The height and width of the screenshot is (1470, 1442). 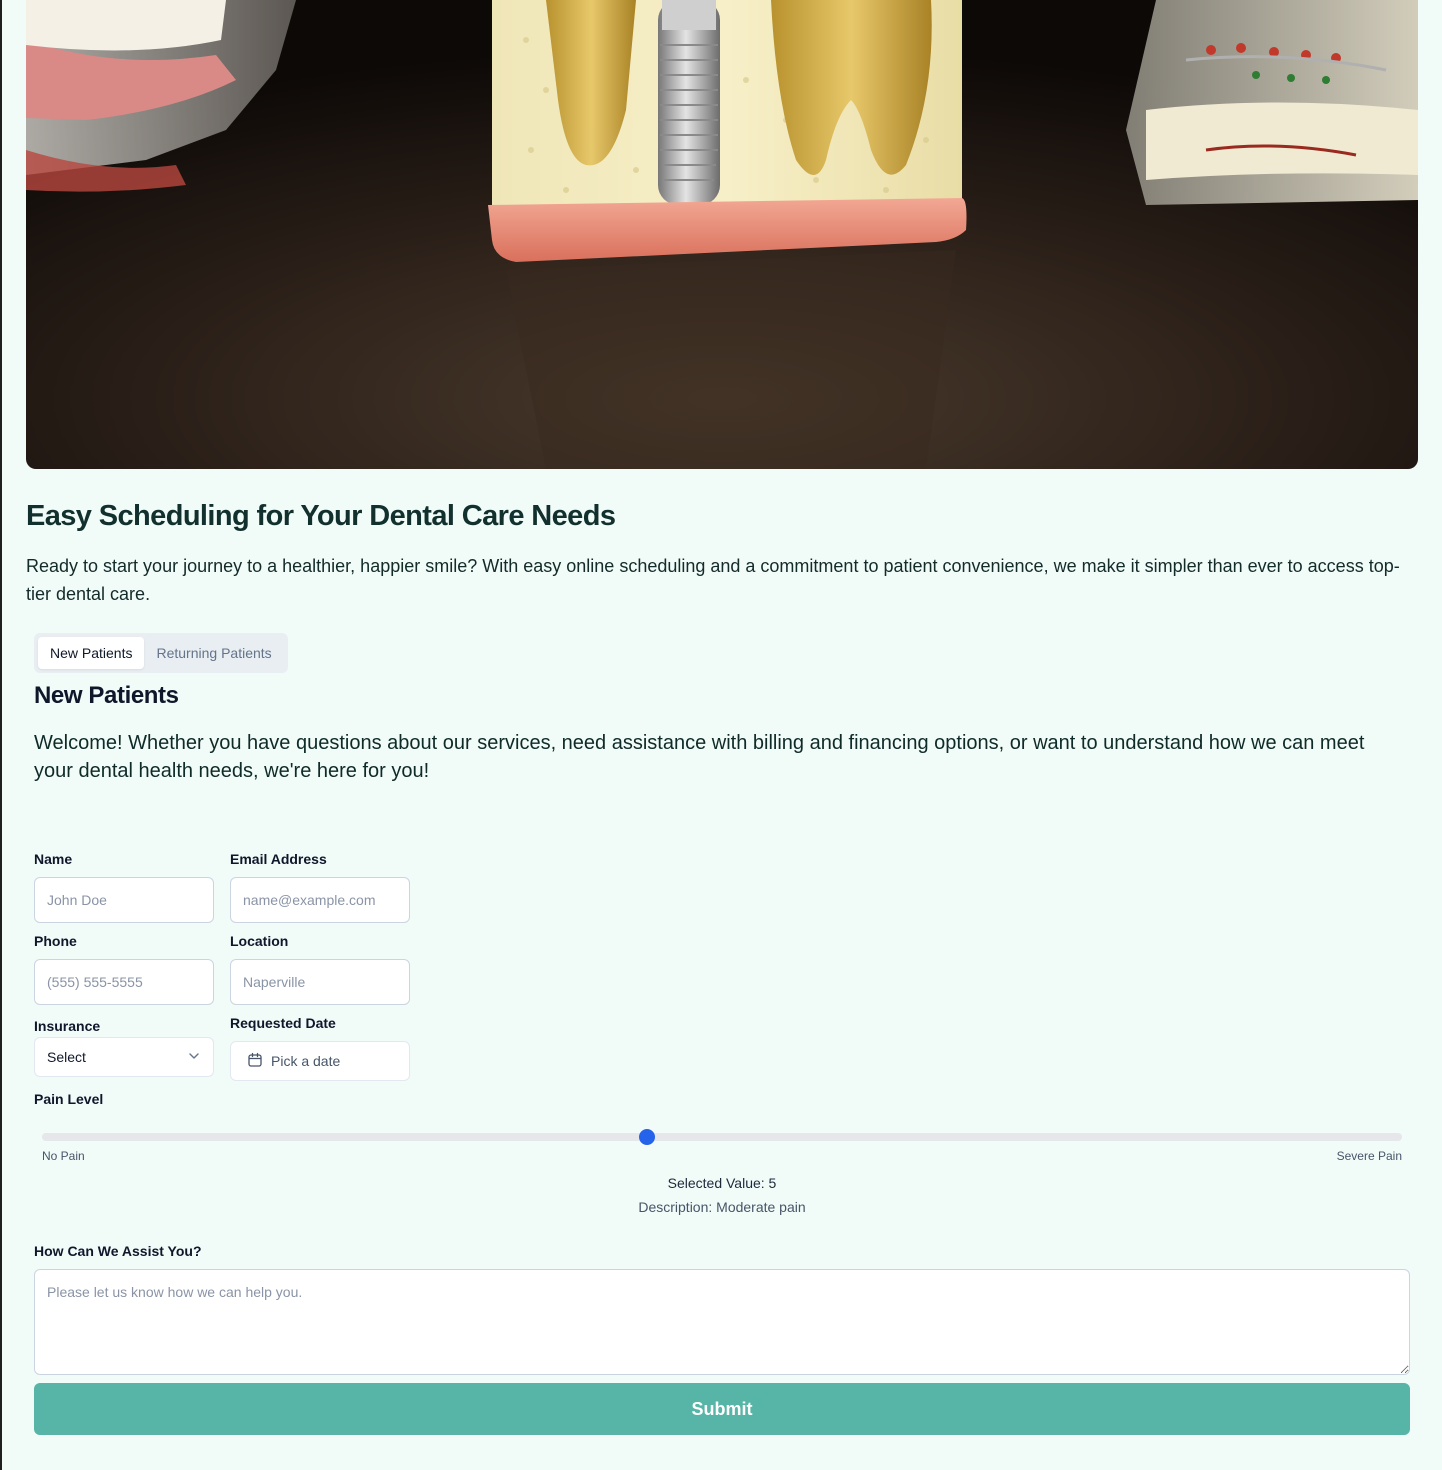 What do you see at coordinates (67, 1026) in the screenshot?
I see `insurance-label: Insurance` at bounding box center [67, 1026].